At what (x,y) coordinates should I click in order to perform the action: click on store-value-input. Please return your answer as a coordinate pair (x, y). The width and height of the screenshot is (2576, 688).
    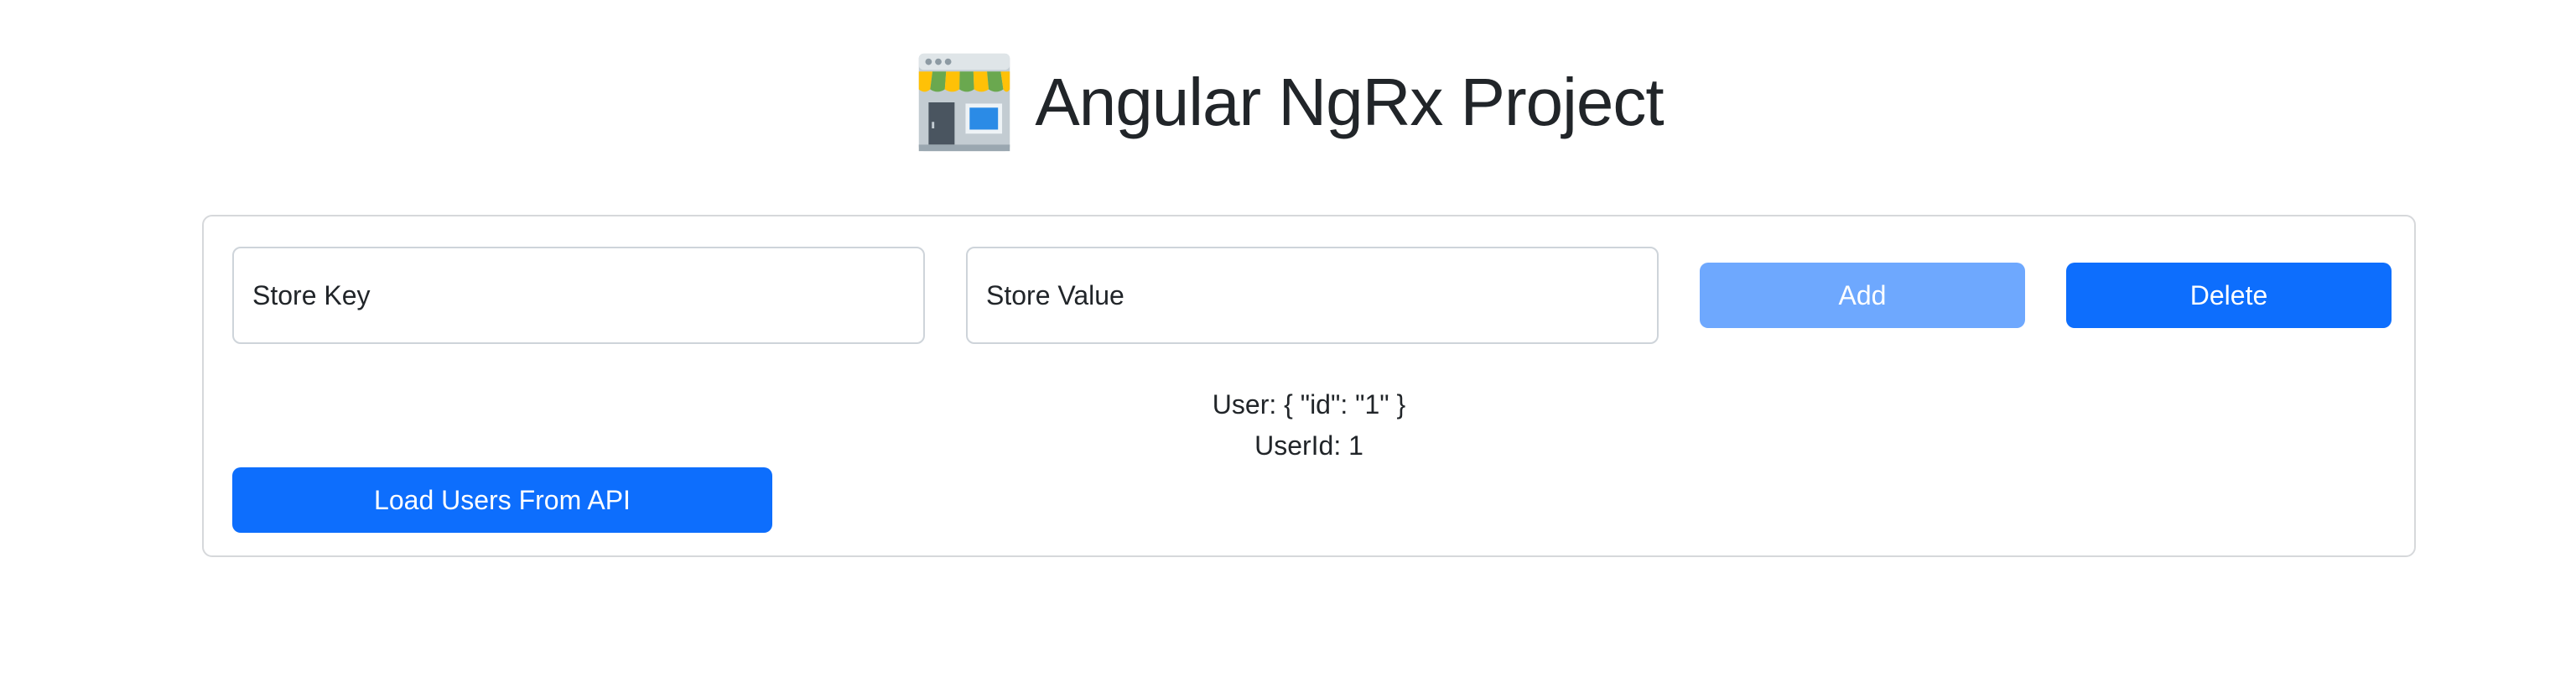
    Looking at the image, I should click on (1312, 295).